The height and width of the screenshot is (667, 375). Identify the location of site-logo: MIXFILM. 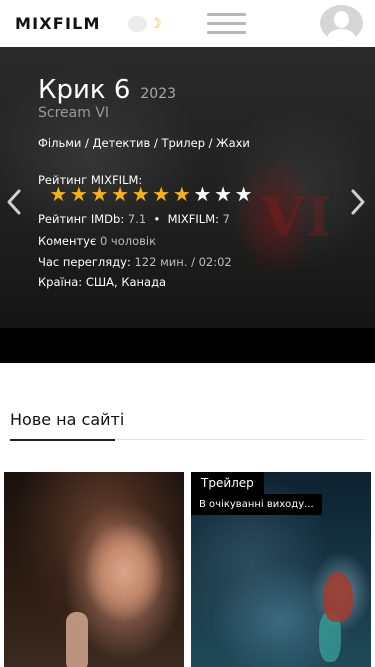
(58, 23).